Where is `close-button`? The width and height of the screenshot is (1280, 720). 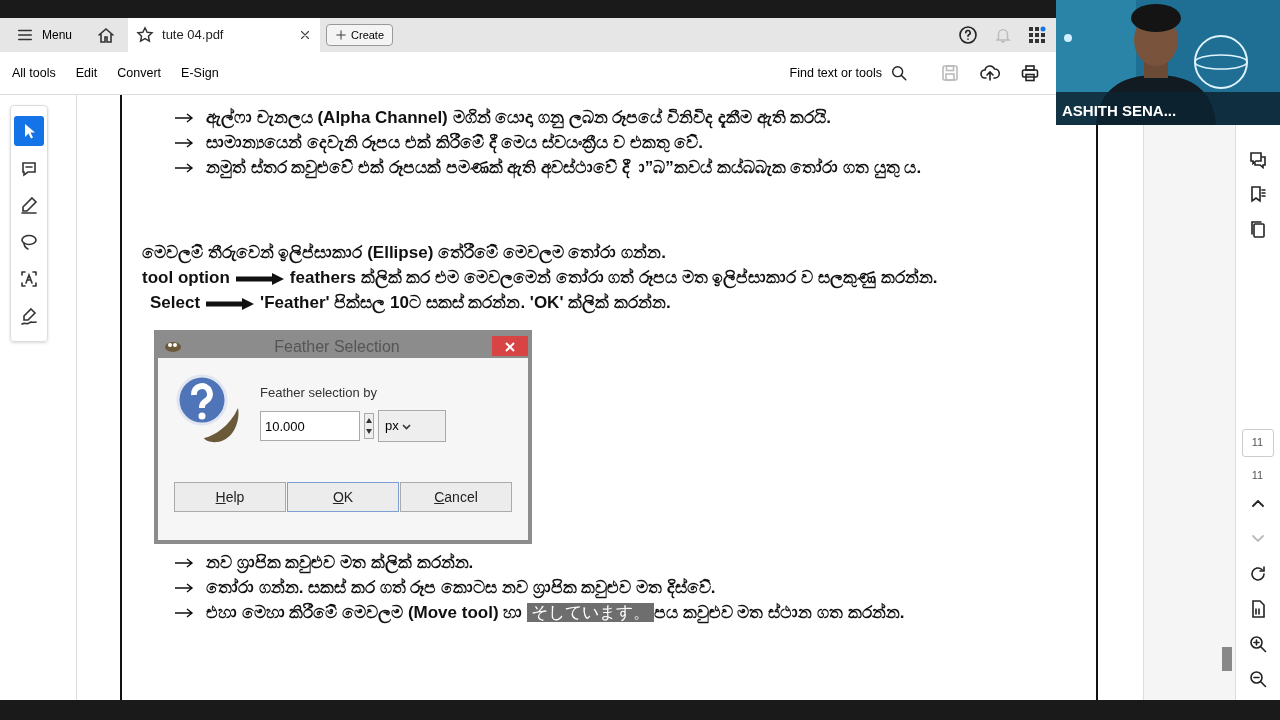
close-button is located at coordinates (510, 346).